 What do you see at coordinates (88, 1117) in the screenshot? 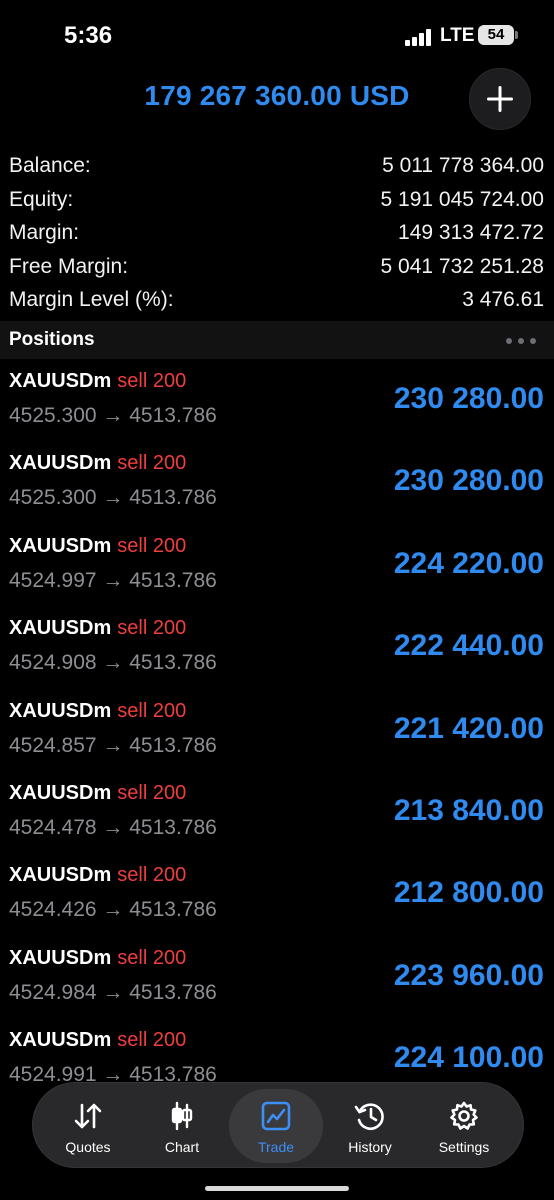
I see `quotes-arrows-icon` at bounding box center [88, 1117].